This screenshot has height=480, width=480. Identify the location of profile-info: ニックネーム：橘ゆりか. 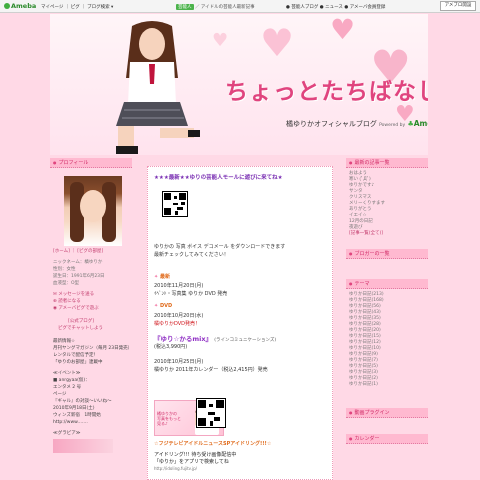
(78, 262).